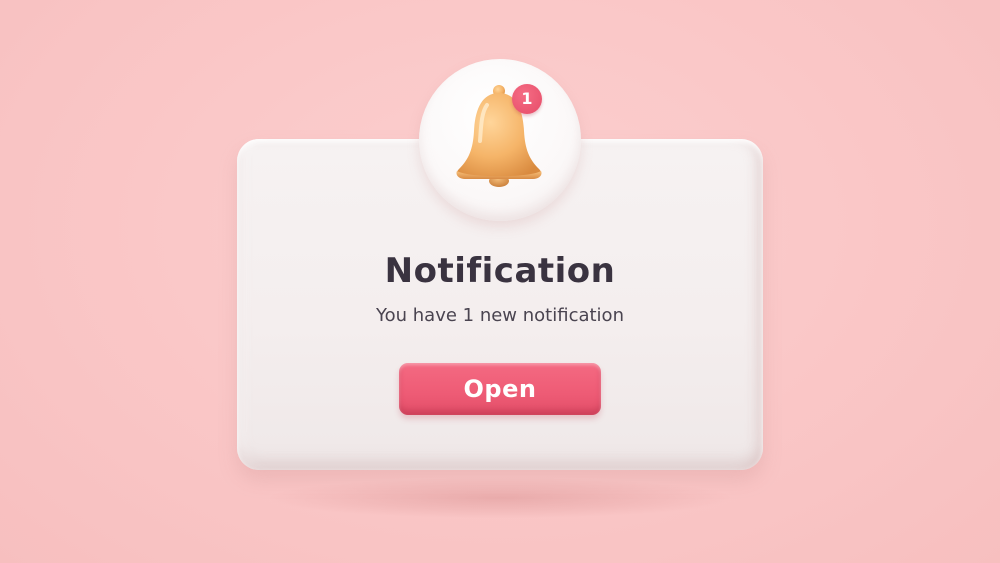 The image size is (1000, 563). Describe the element at coordinates (500, 271) in the screenshot. I see `notification-title: Notification` at that location.